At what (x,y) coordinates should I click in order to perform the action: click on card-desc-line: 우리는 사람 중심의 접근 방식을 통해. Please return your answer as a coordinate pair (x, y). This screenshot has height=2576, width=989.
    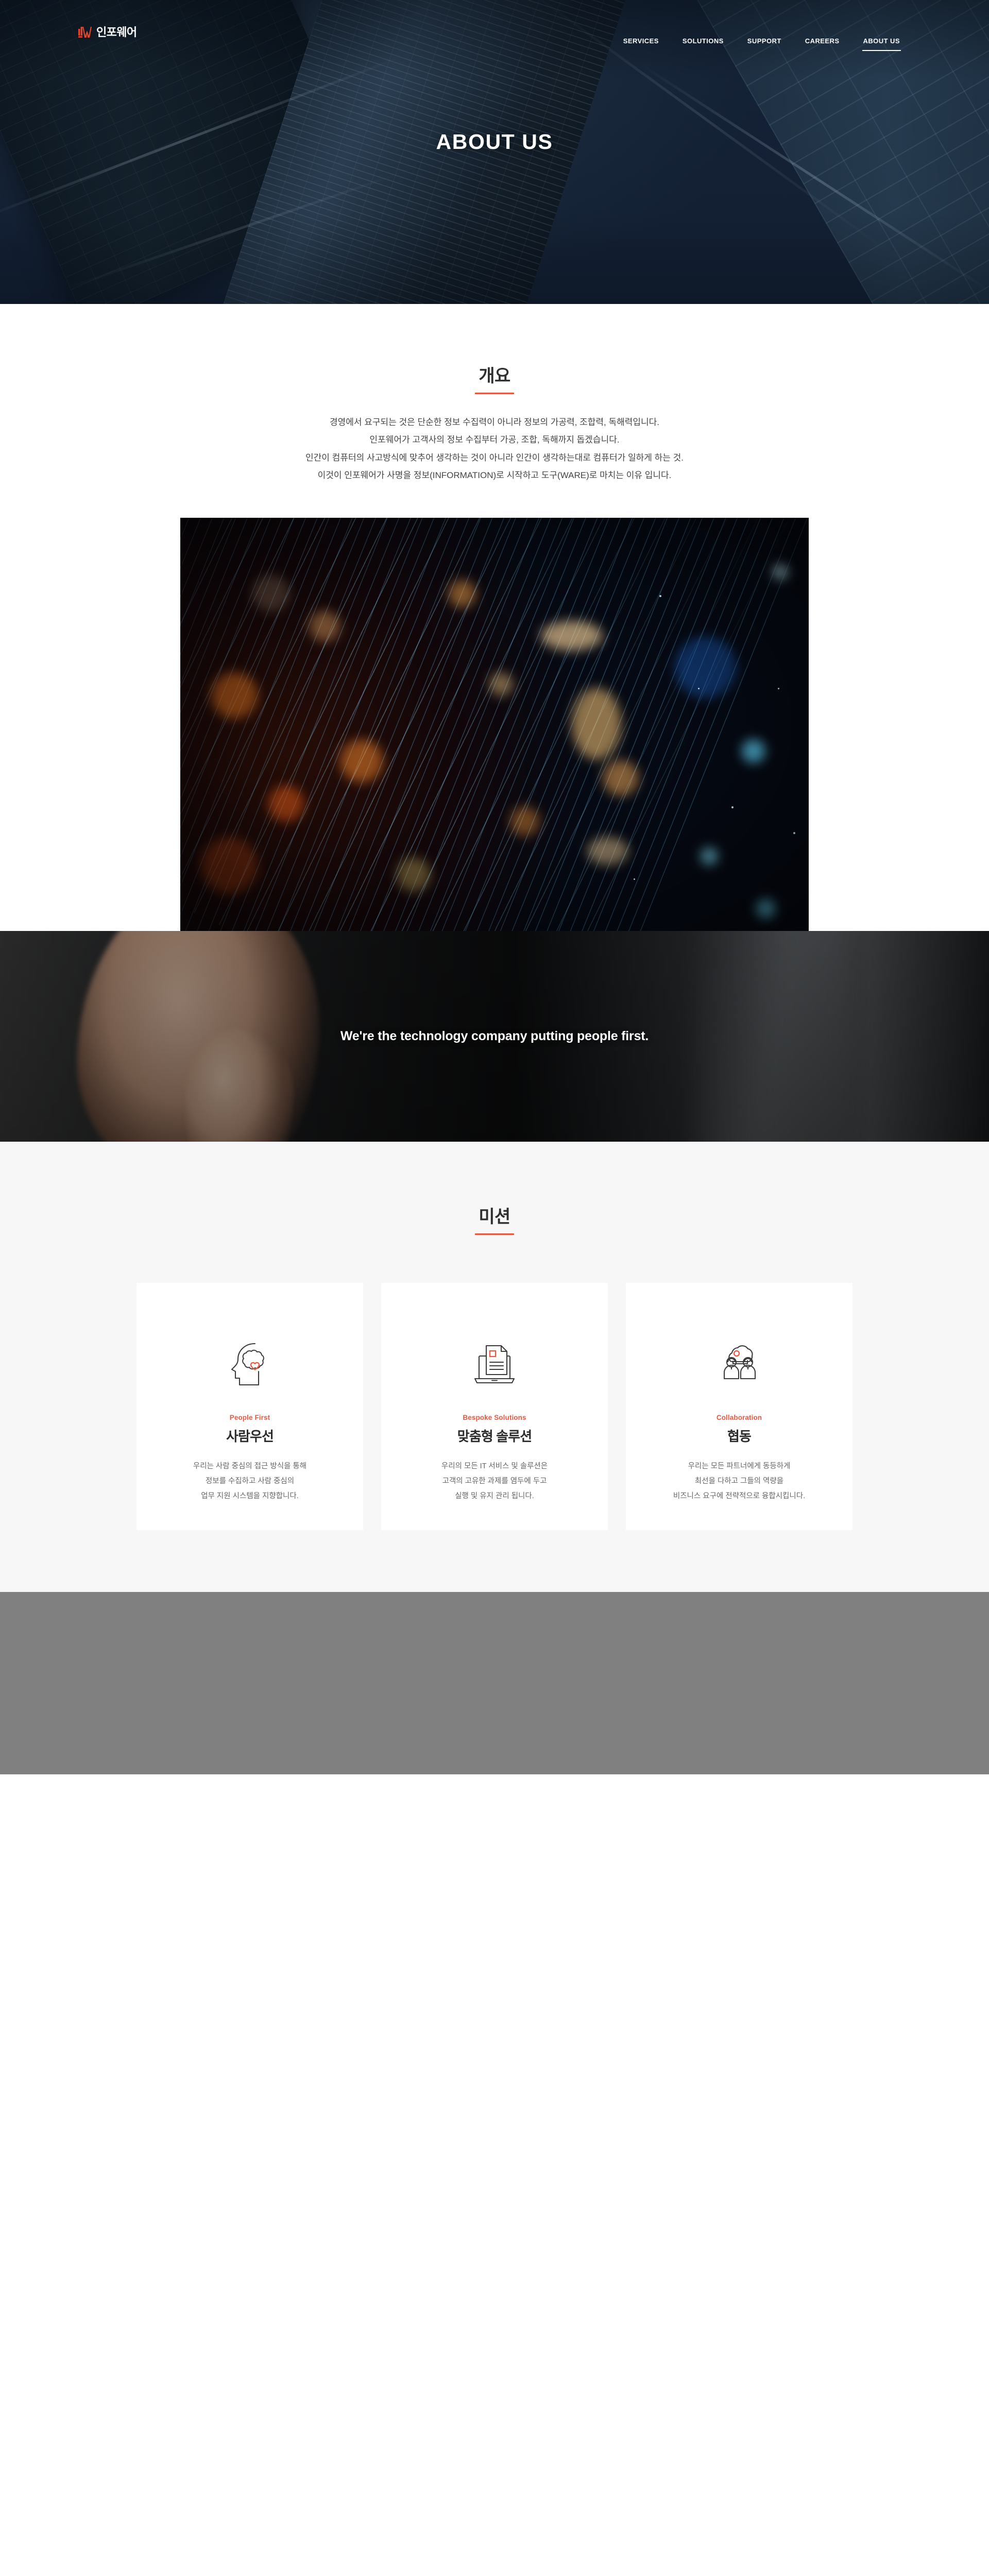
    Looking at the image, I should click on (250, 1466).